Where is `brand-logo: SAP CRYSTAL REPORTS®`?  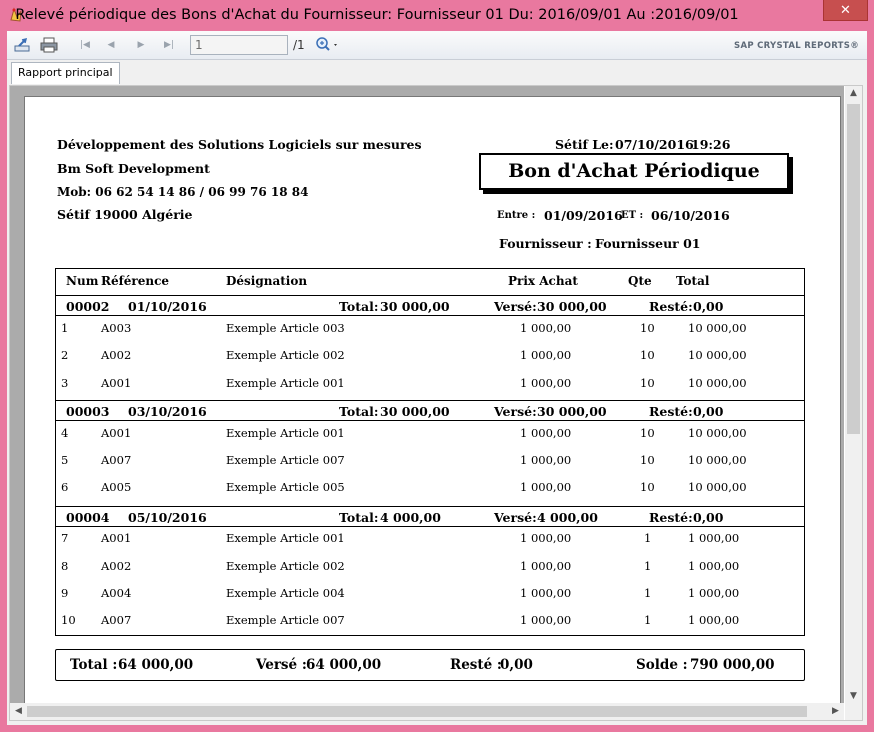
brand-logo: SAP CRYSTAL REPORTS® is located at coordinates (796, 46).